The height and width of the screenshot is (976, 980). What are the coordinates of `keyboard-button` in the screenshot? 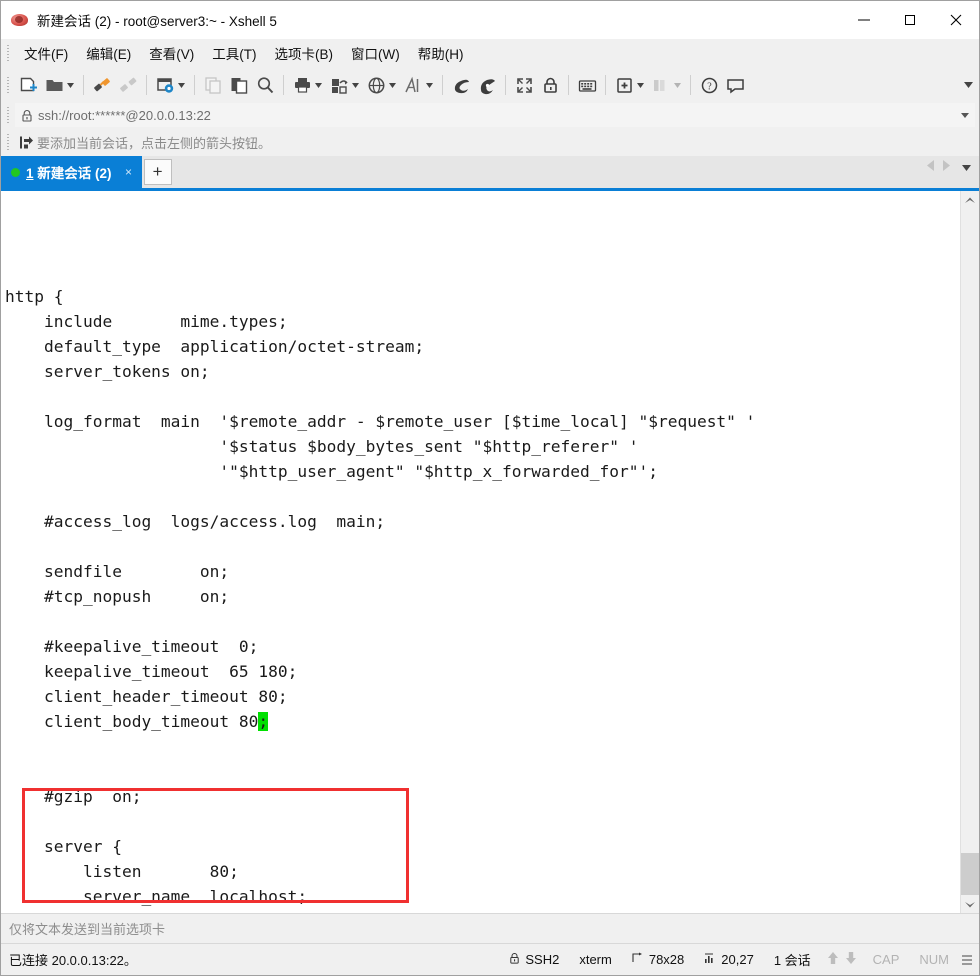 It's located at (587, 85).